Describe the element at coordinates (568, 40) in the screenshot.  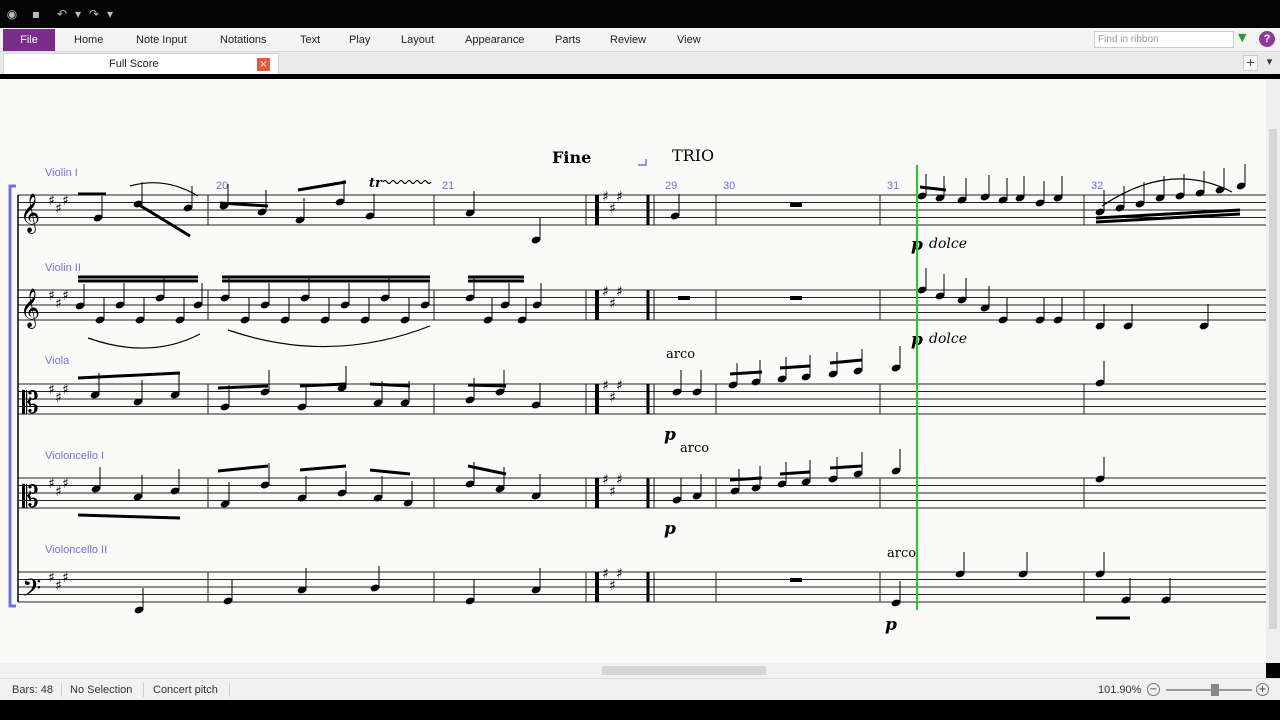
I see `tab-parts: Parts` at that location.